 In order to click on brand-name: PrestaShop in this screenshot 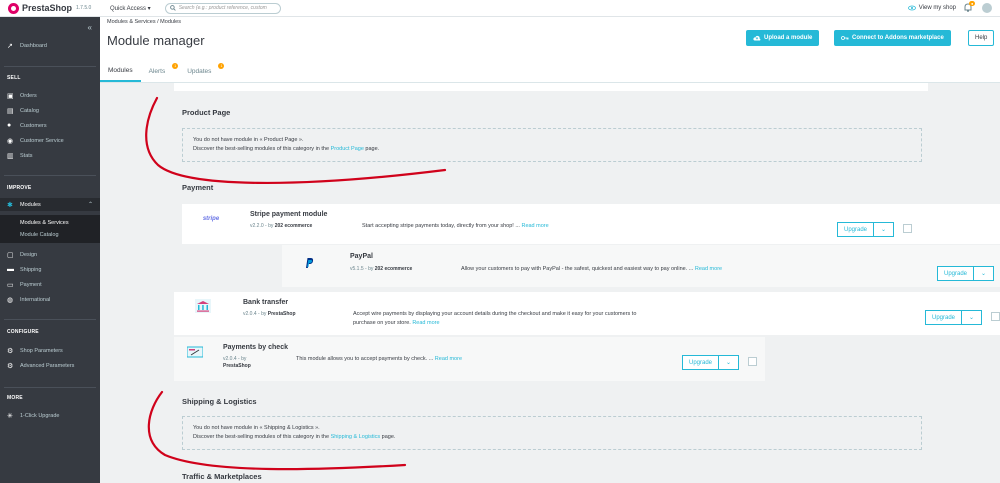, I will do `click(47, 8)`.